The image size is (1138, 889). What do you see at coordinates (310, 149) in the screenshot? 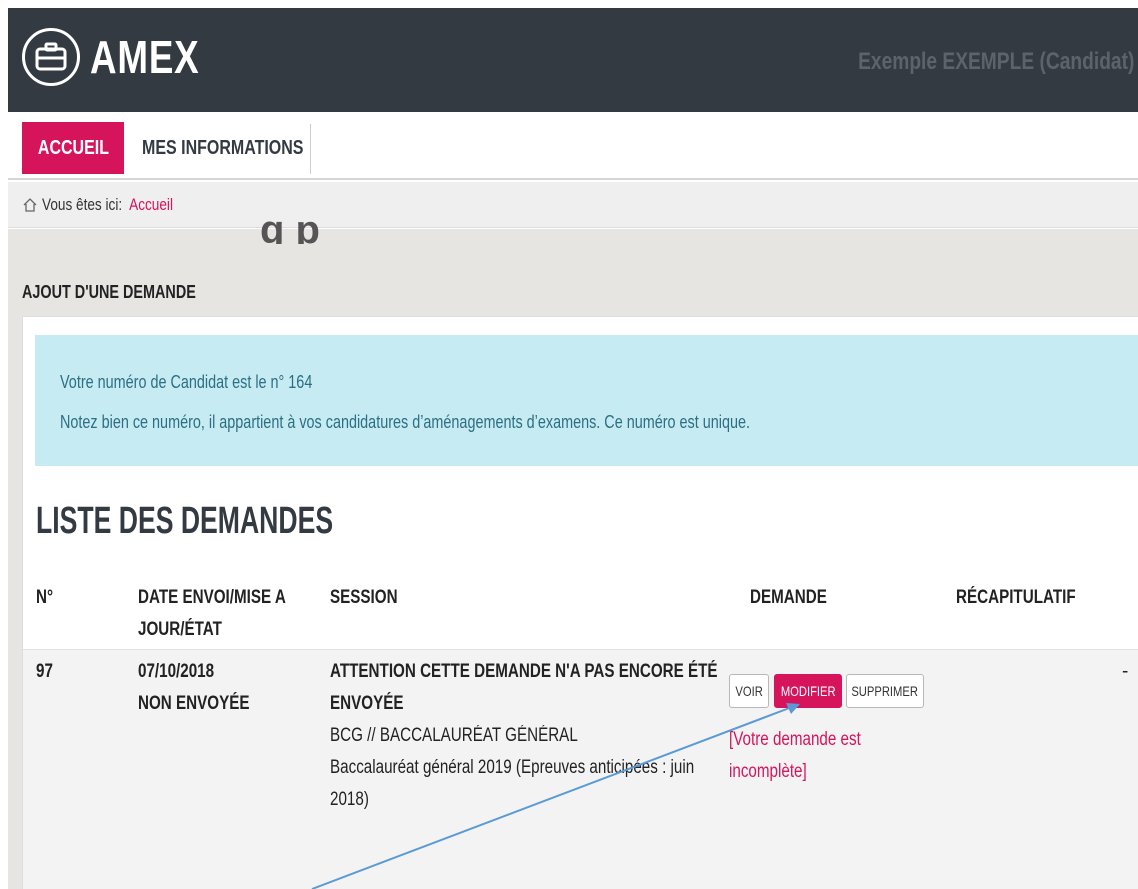
I see `nav-divider` at bounding box center [310, 149].